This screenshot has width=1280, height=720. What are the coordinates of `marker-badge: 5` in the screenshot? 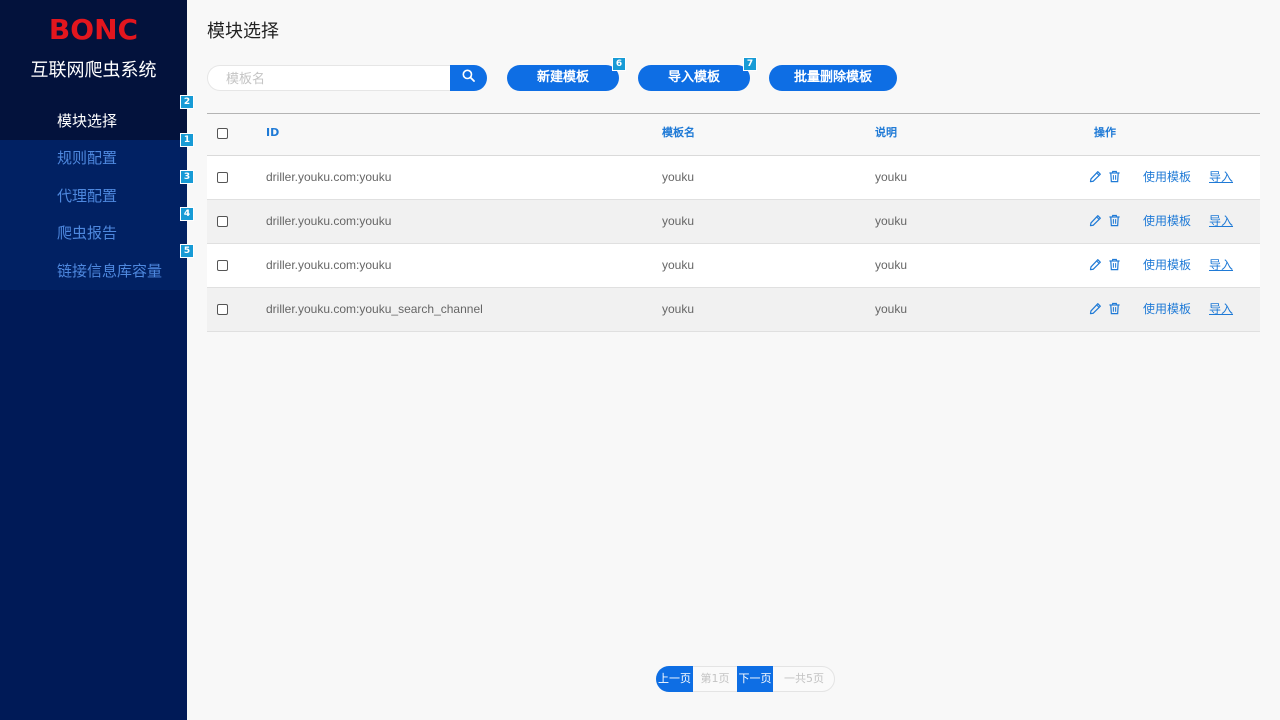 It's located at (187, 251).